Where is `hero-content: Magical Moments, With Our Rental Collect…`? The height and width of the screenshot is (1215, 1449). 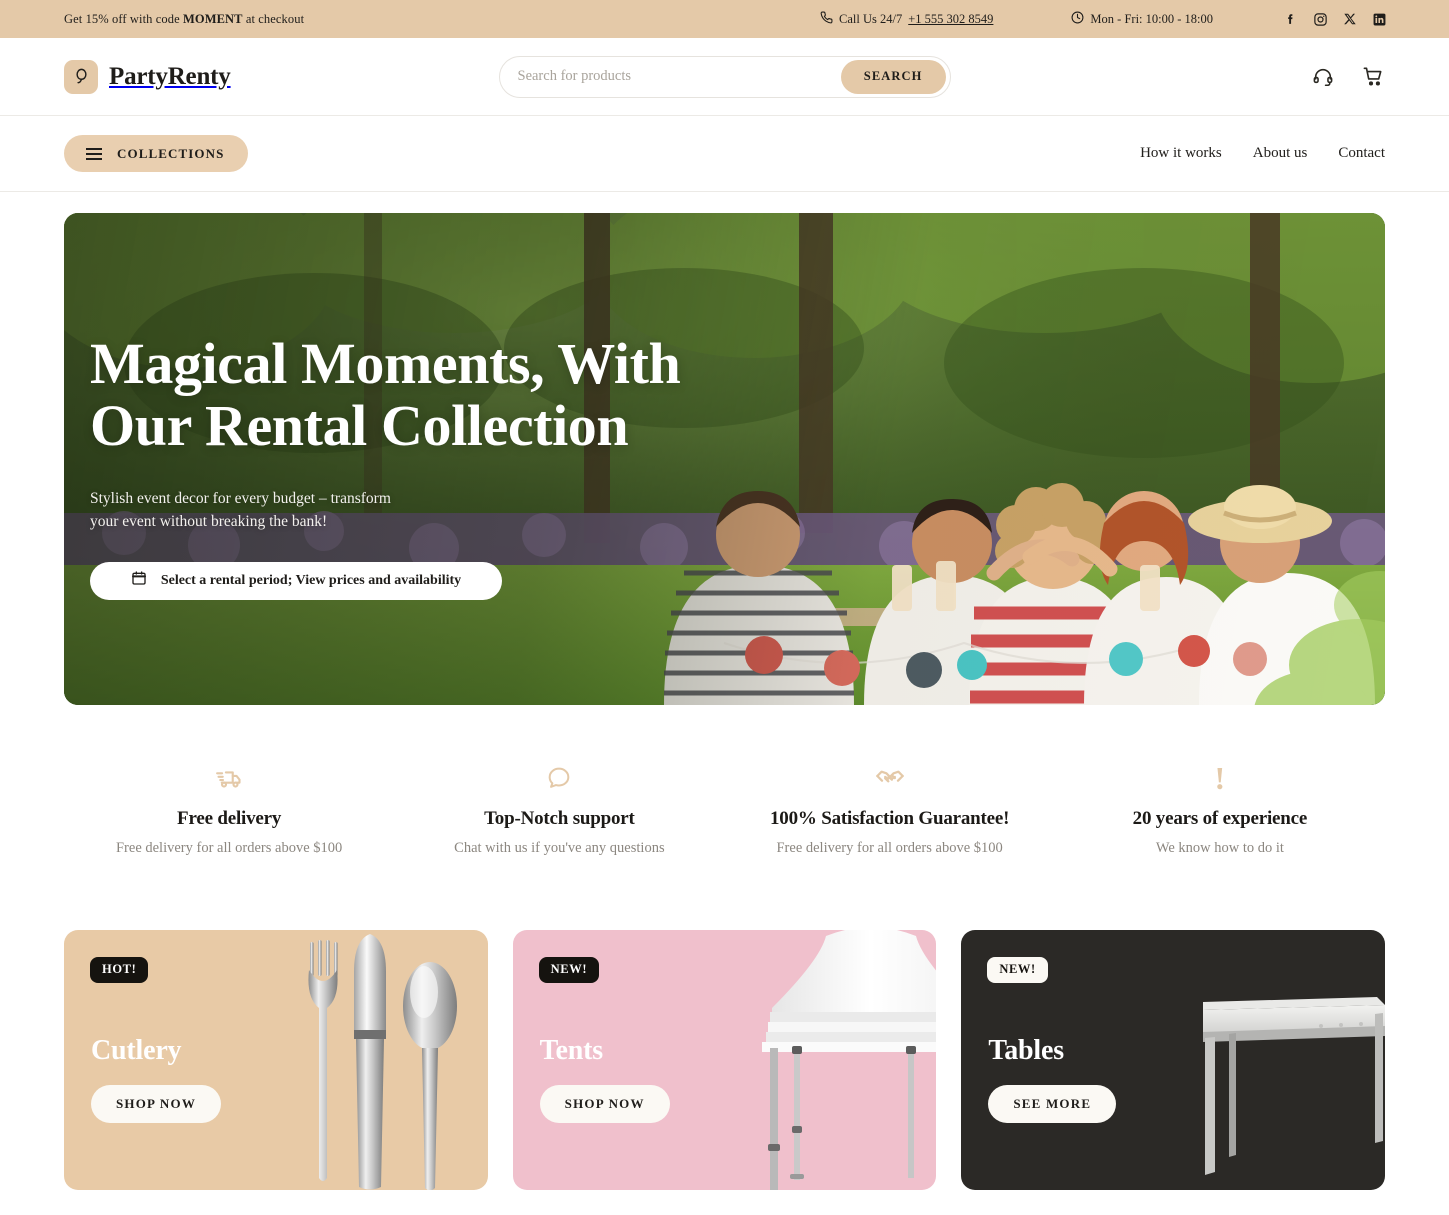
hero-content: Magical Moments, With Our Rental Collect… is located at coordinates (470, 465).